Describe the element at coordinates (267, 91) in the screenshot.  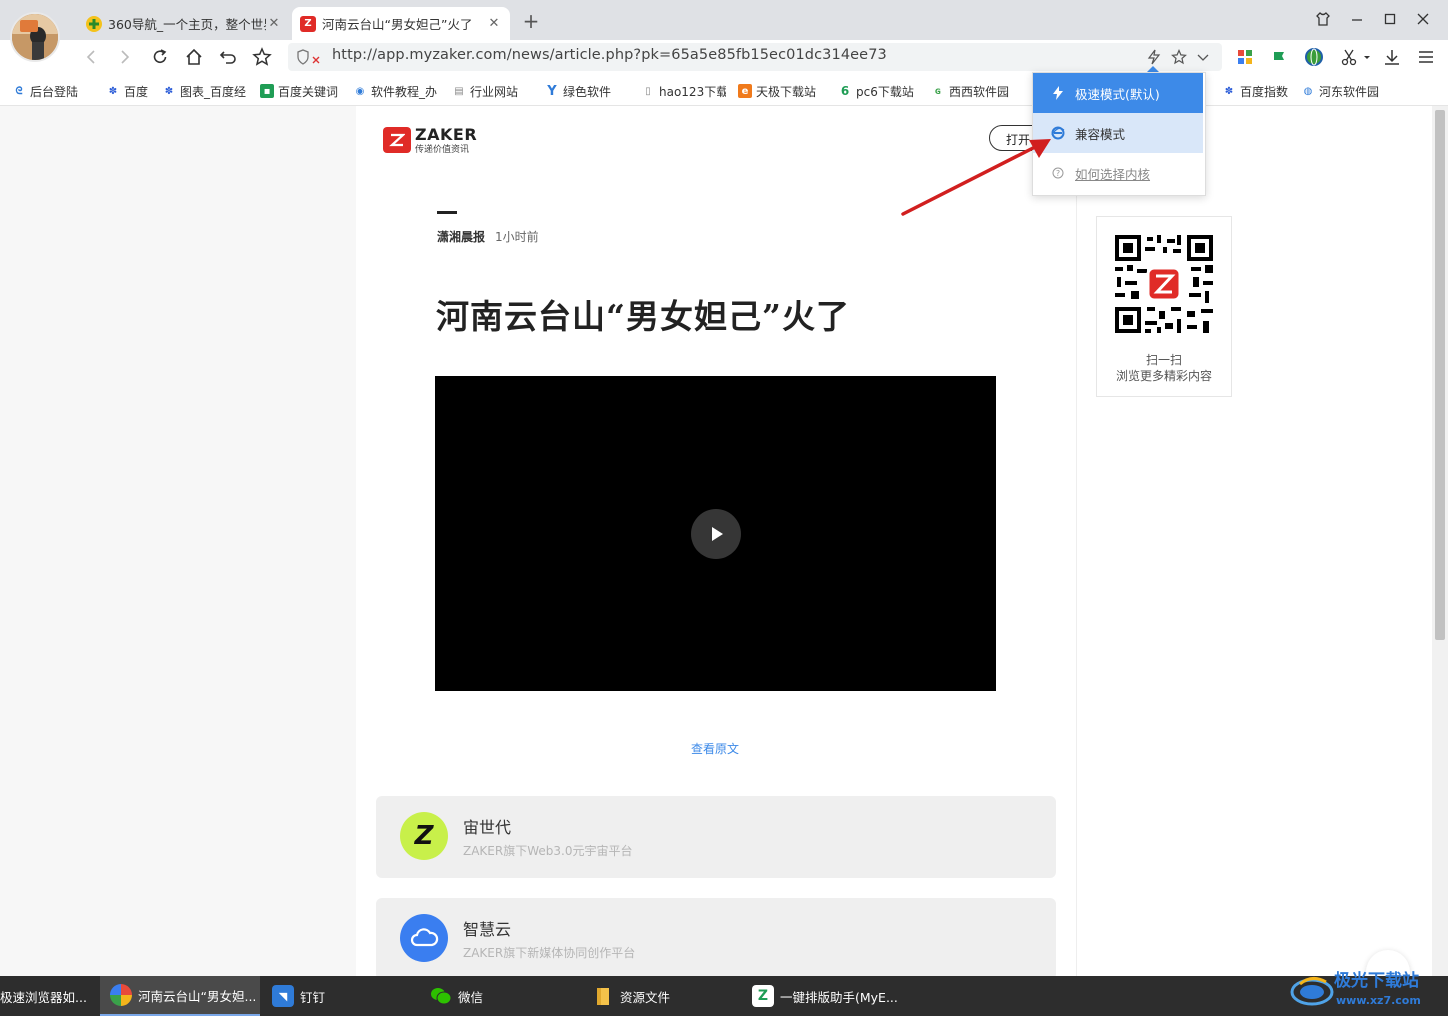
I see `tag-icon: ▪` at that location.